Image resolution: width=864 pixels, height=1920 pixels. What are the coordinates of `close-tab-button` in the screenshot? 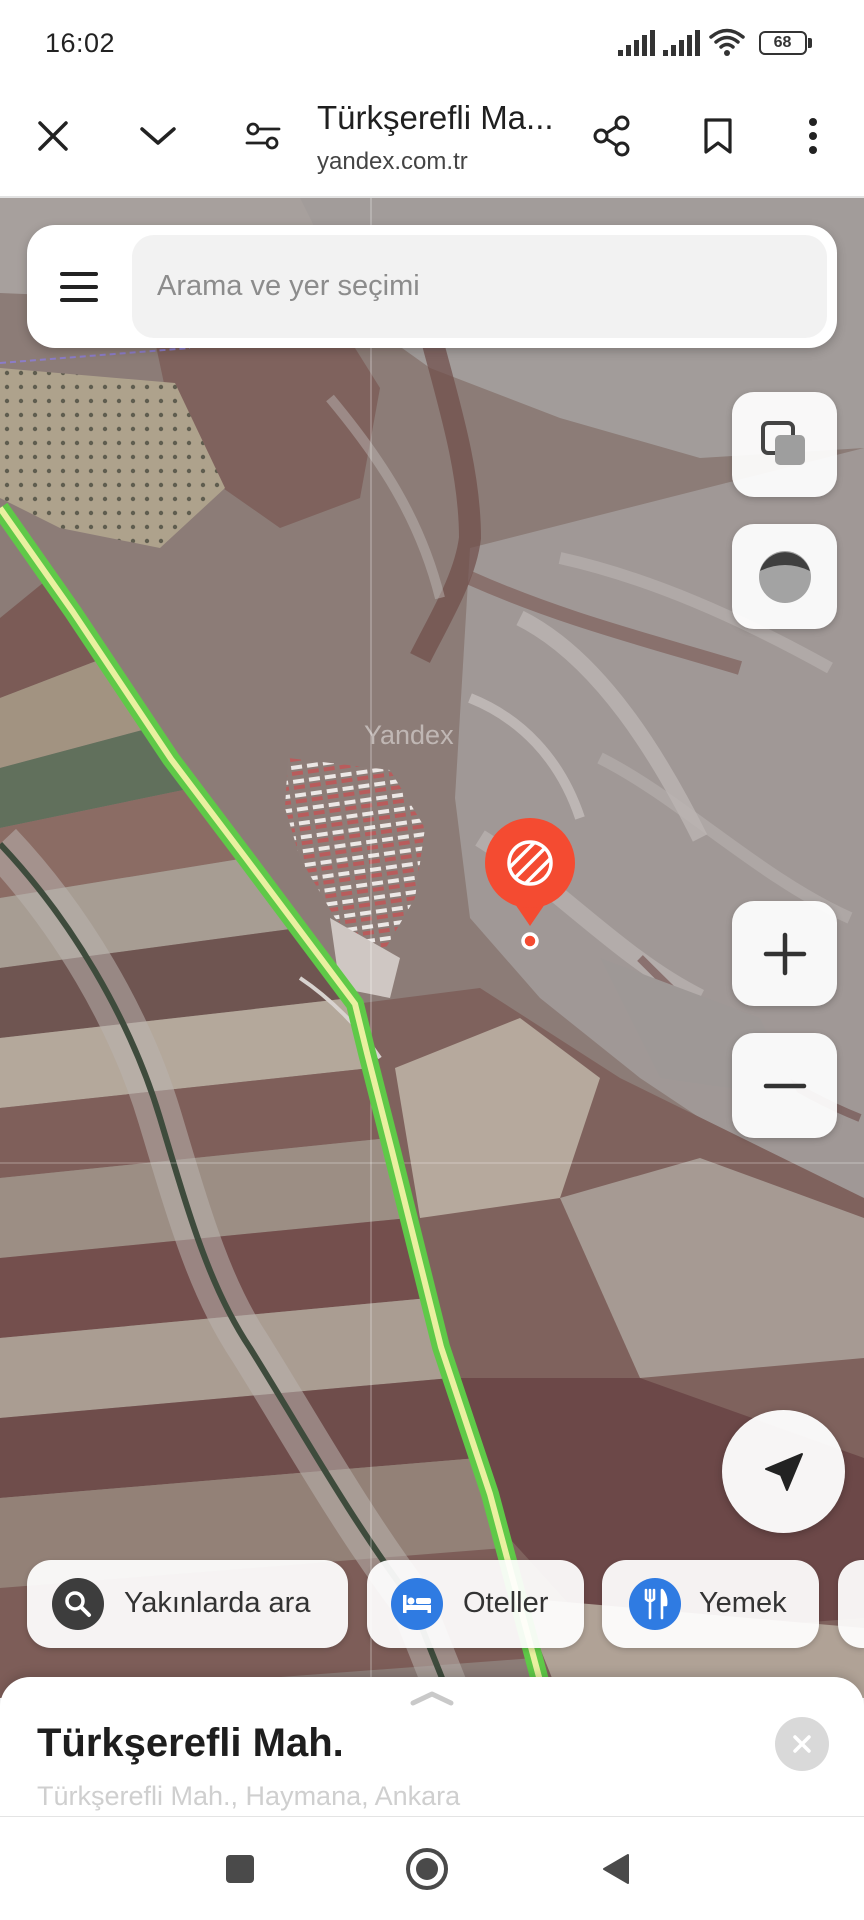 It's located at (53, 136).